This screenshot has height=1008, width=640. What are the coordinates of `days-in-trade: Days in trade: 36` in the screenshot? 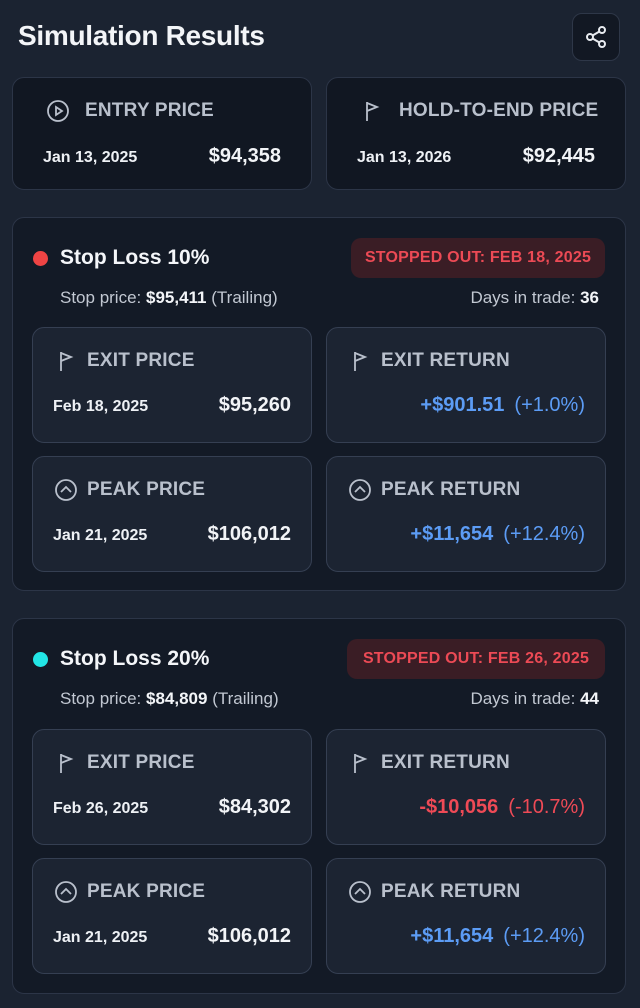 It's located at (534, 297).